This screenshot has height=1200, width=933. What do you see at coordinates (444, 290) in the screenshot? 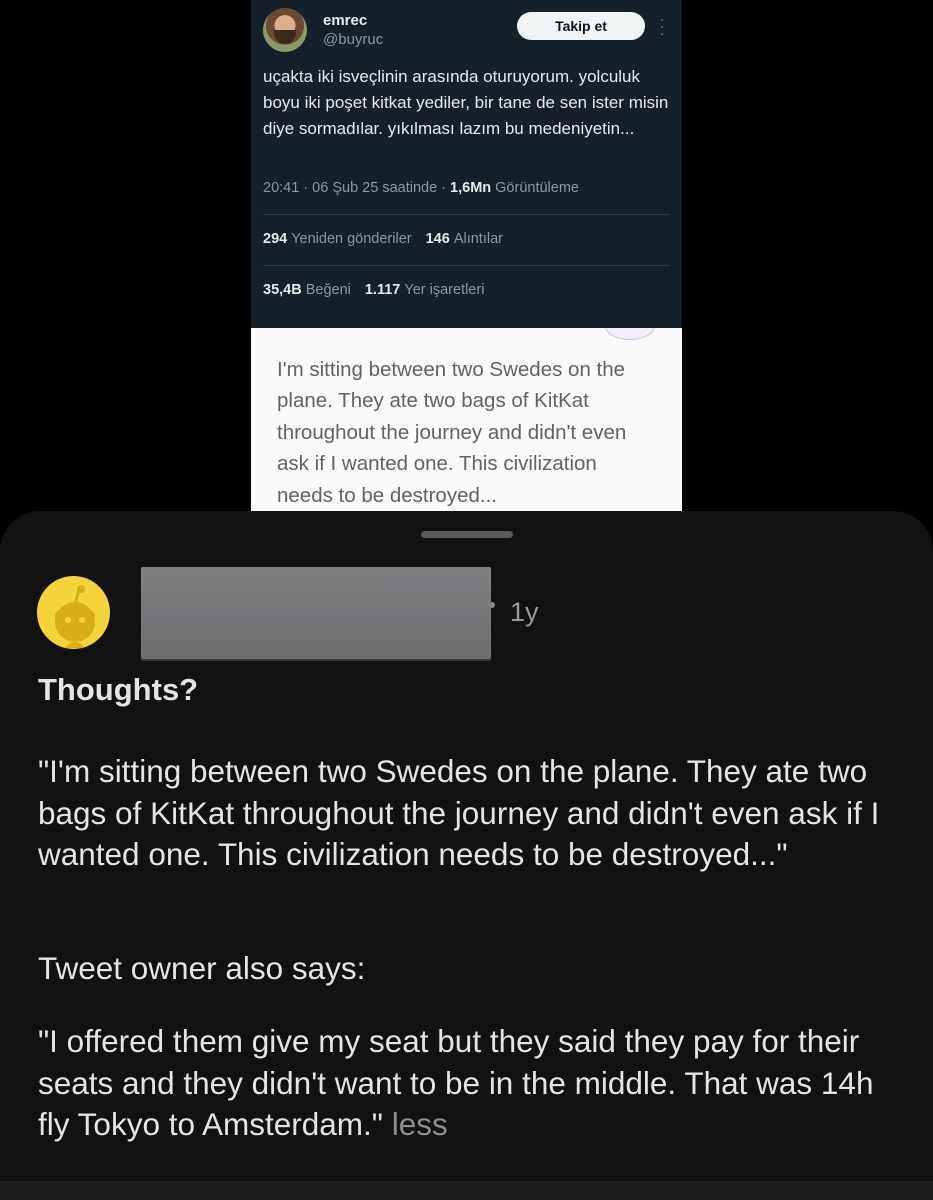
I see `bookmarks-label: Yer işaretleri` at bounding box center [444, 290].